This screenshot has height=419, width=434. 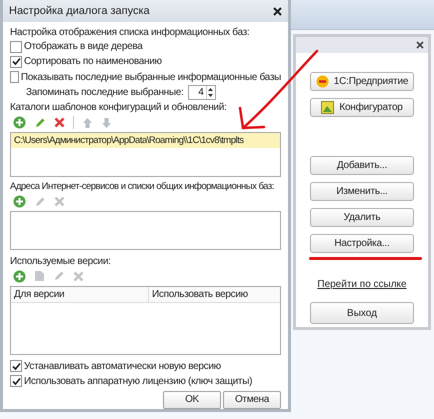 I want to click on column-header: Для версии, so click(x=80, y=294).